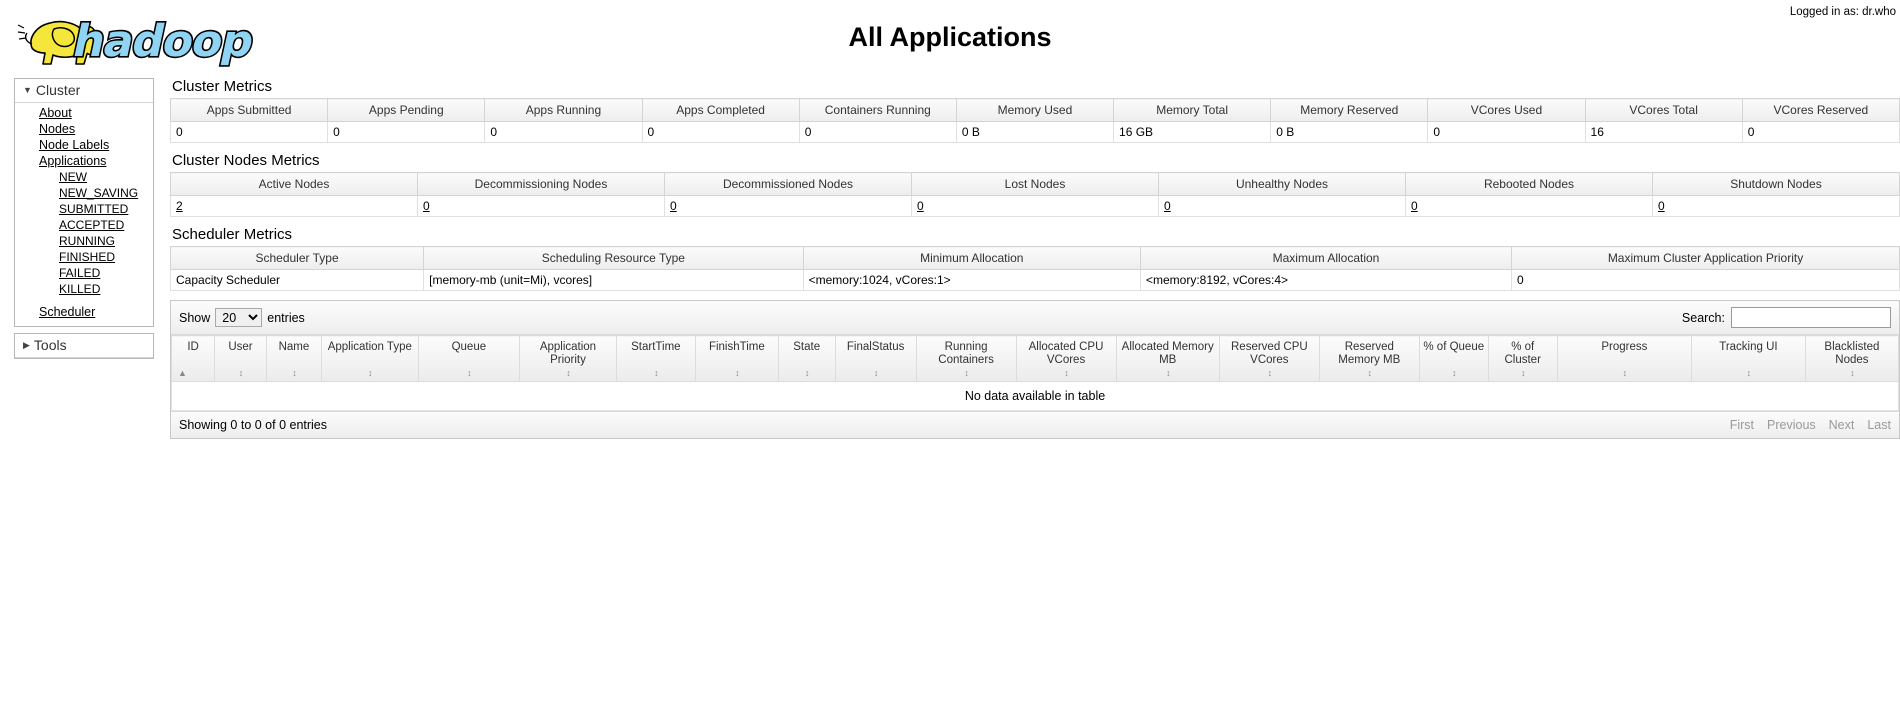 This screenshot has width=1900, height=720. Describe the element at coordinates (91, 225) in the screenshot. I see `sidebar-item-state-accepted: ACCEPTED` at that location.